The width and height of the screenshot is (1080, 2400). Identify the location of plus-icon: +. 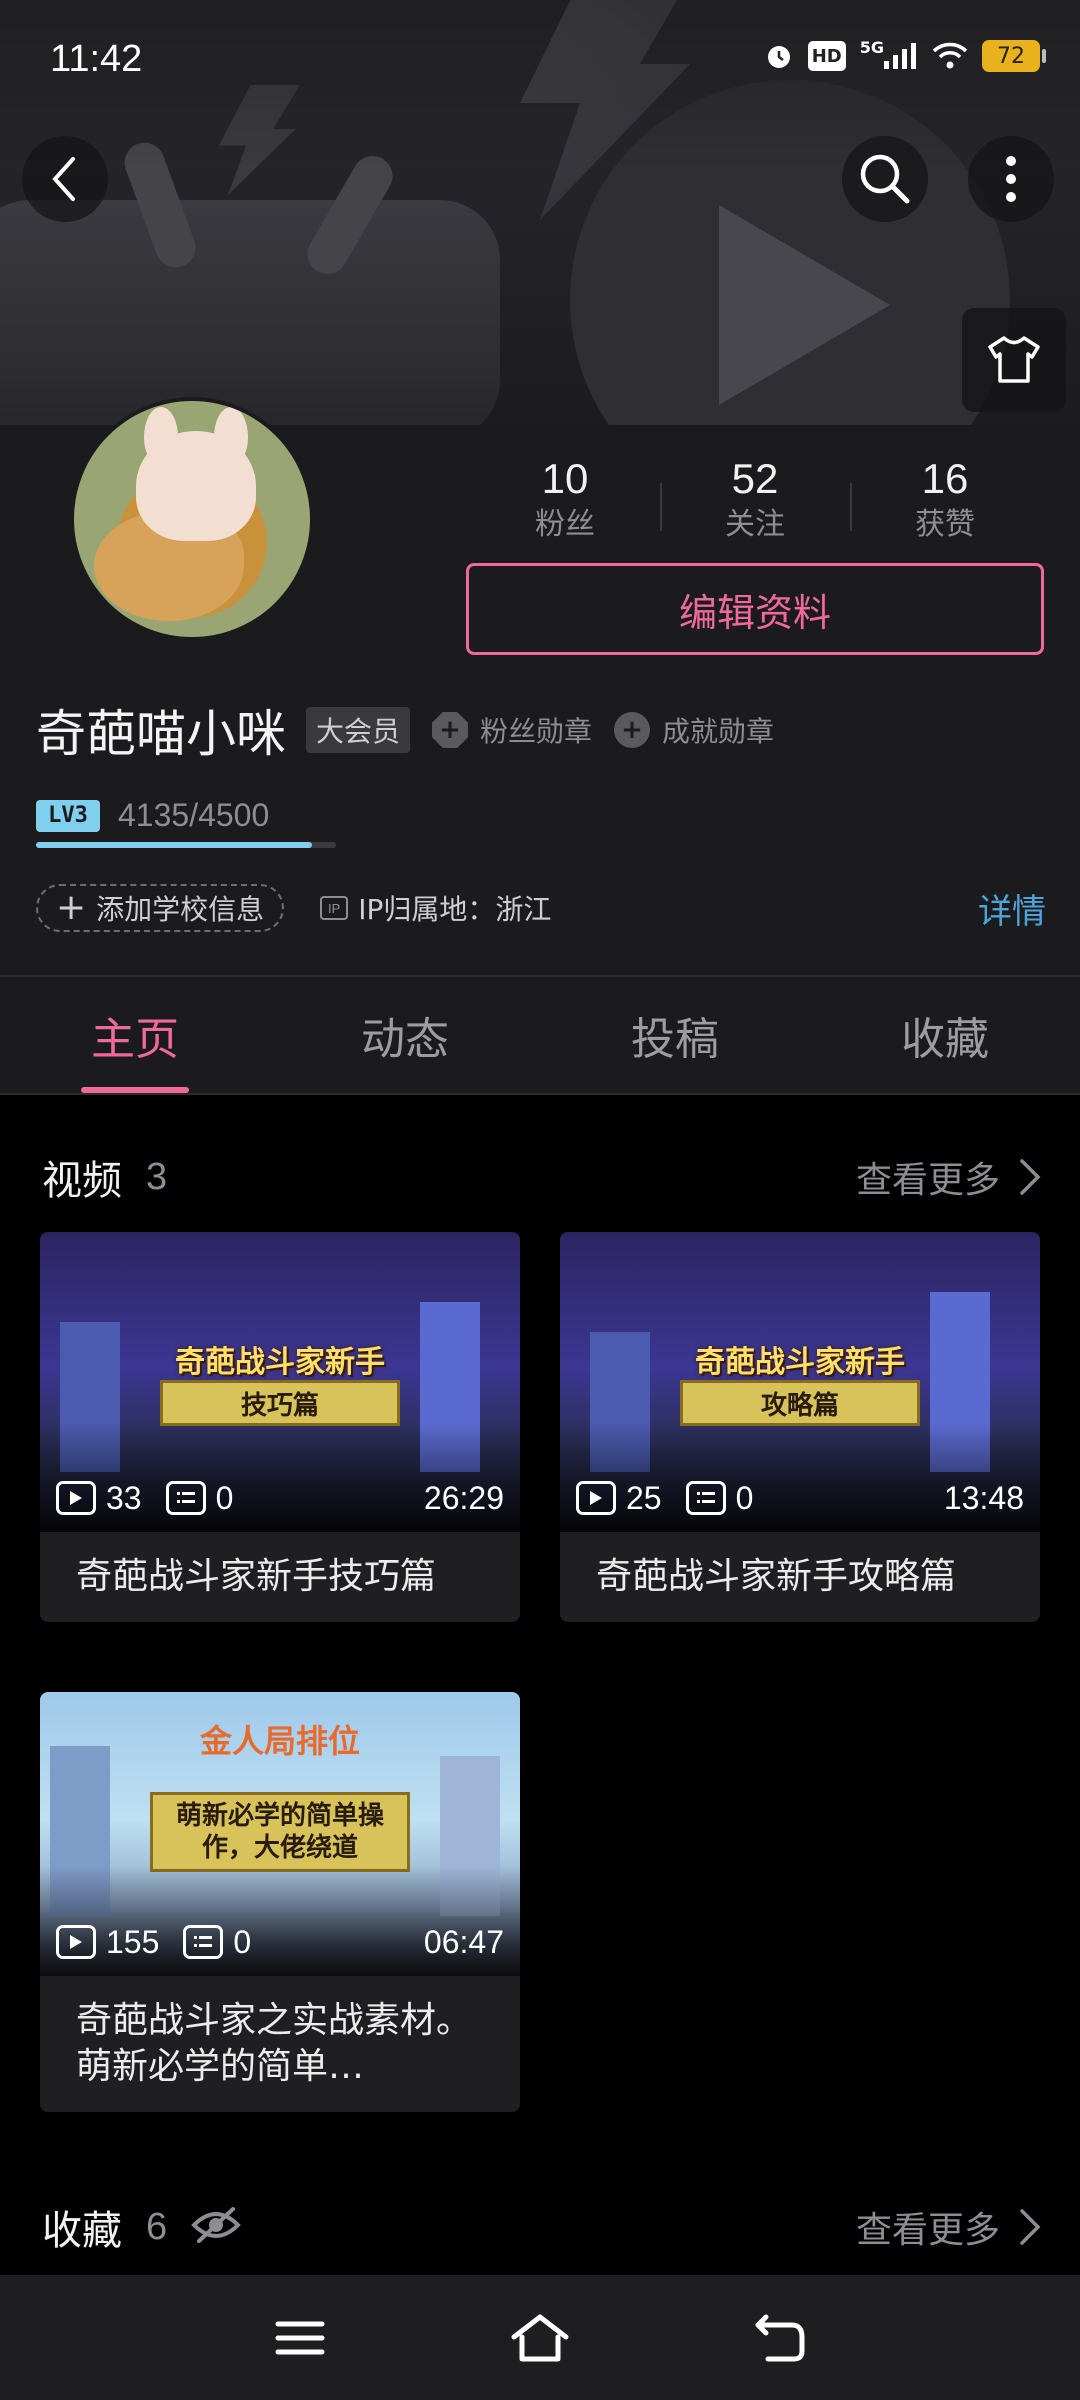
(71, 907).